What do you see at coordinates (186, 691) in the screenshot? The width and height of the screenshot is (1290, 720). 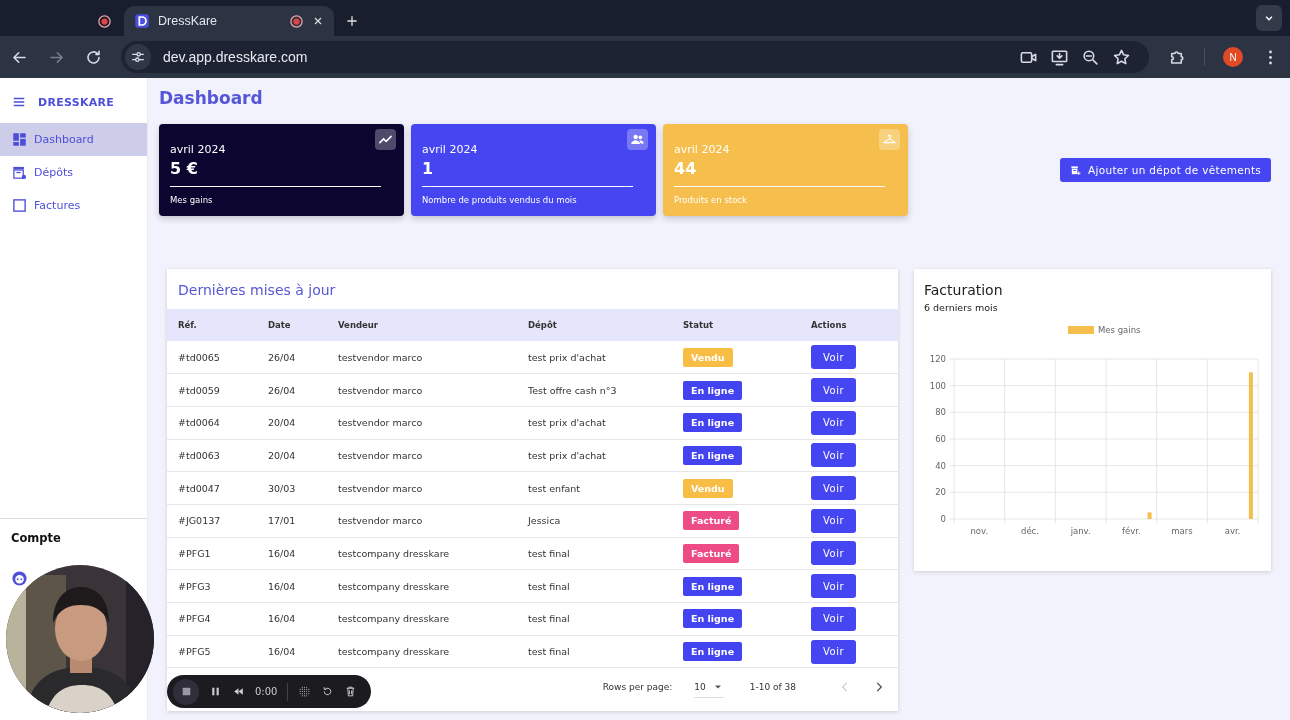 I see `stop-button` at bounding box center [186, 691].